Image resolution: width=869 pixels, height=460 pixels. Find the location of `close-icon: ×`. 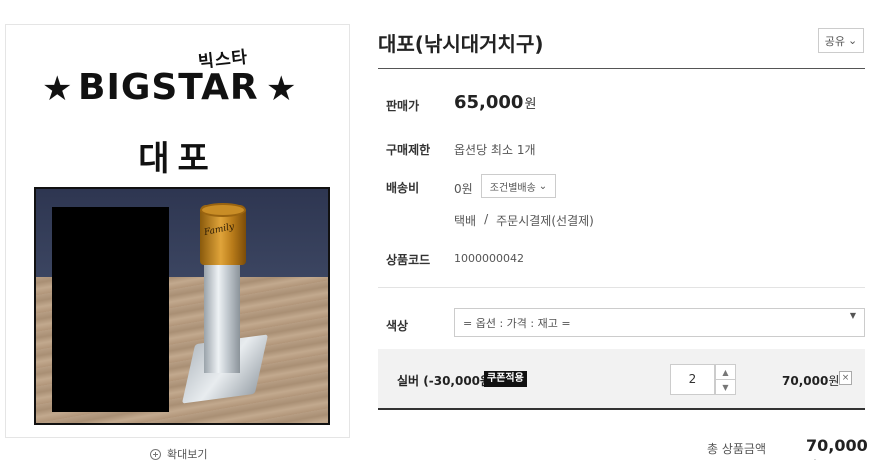

close-icon: × is located at coordinates (845, 378).